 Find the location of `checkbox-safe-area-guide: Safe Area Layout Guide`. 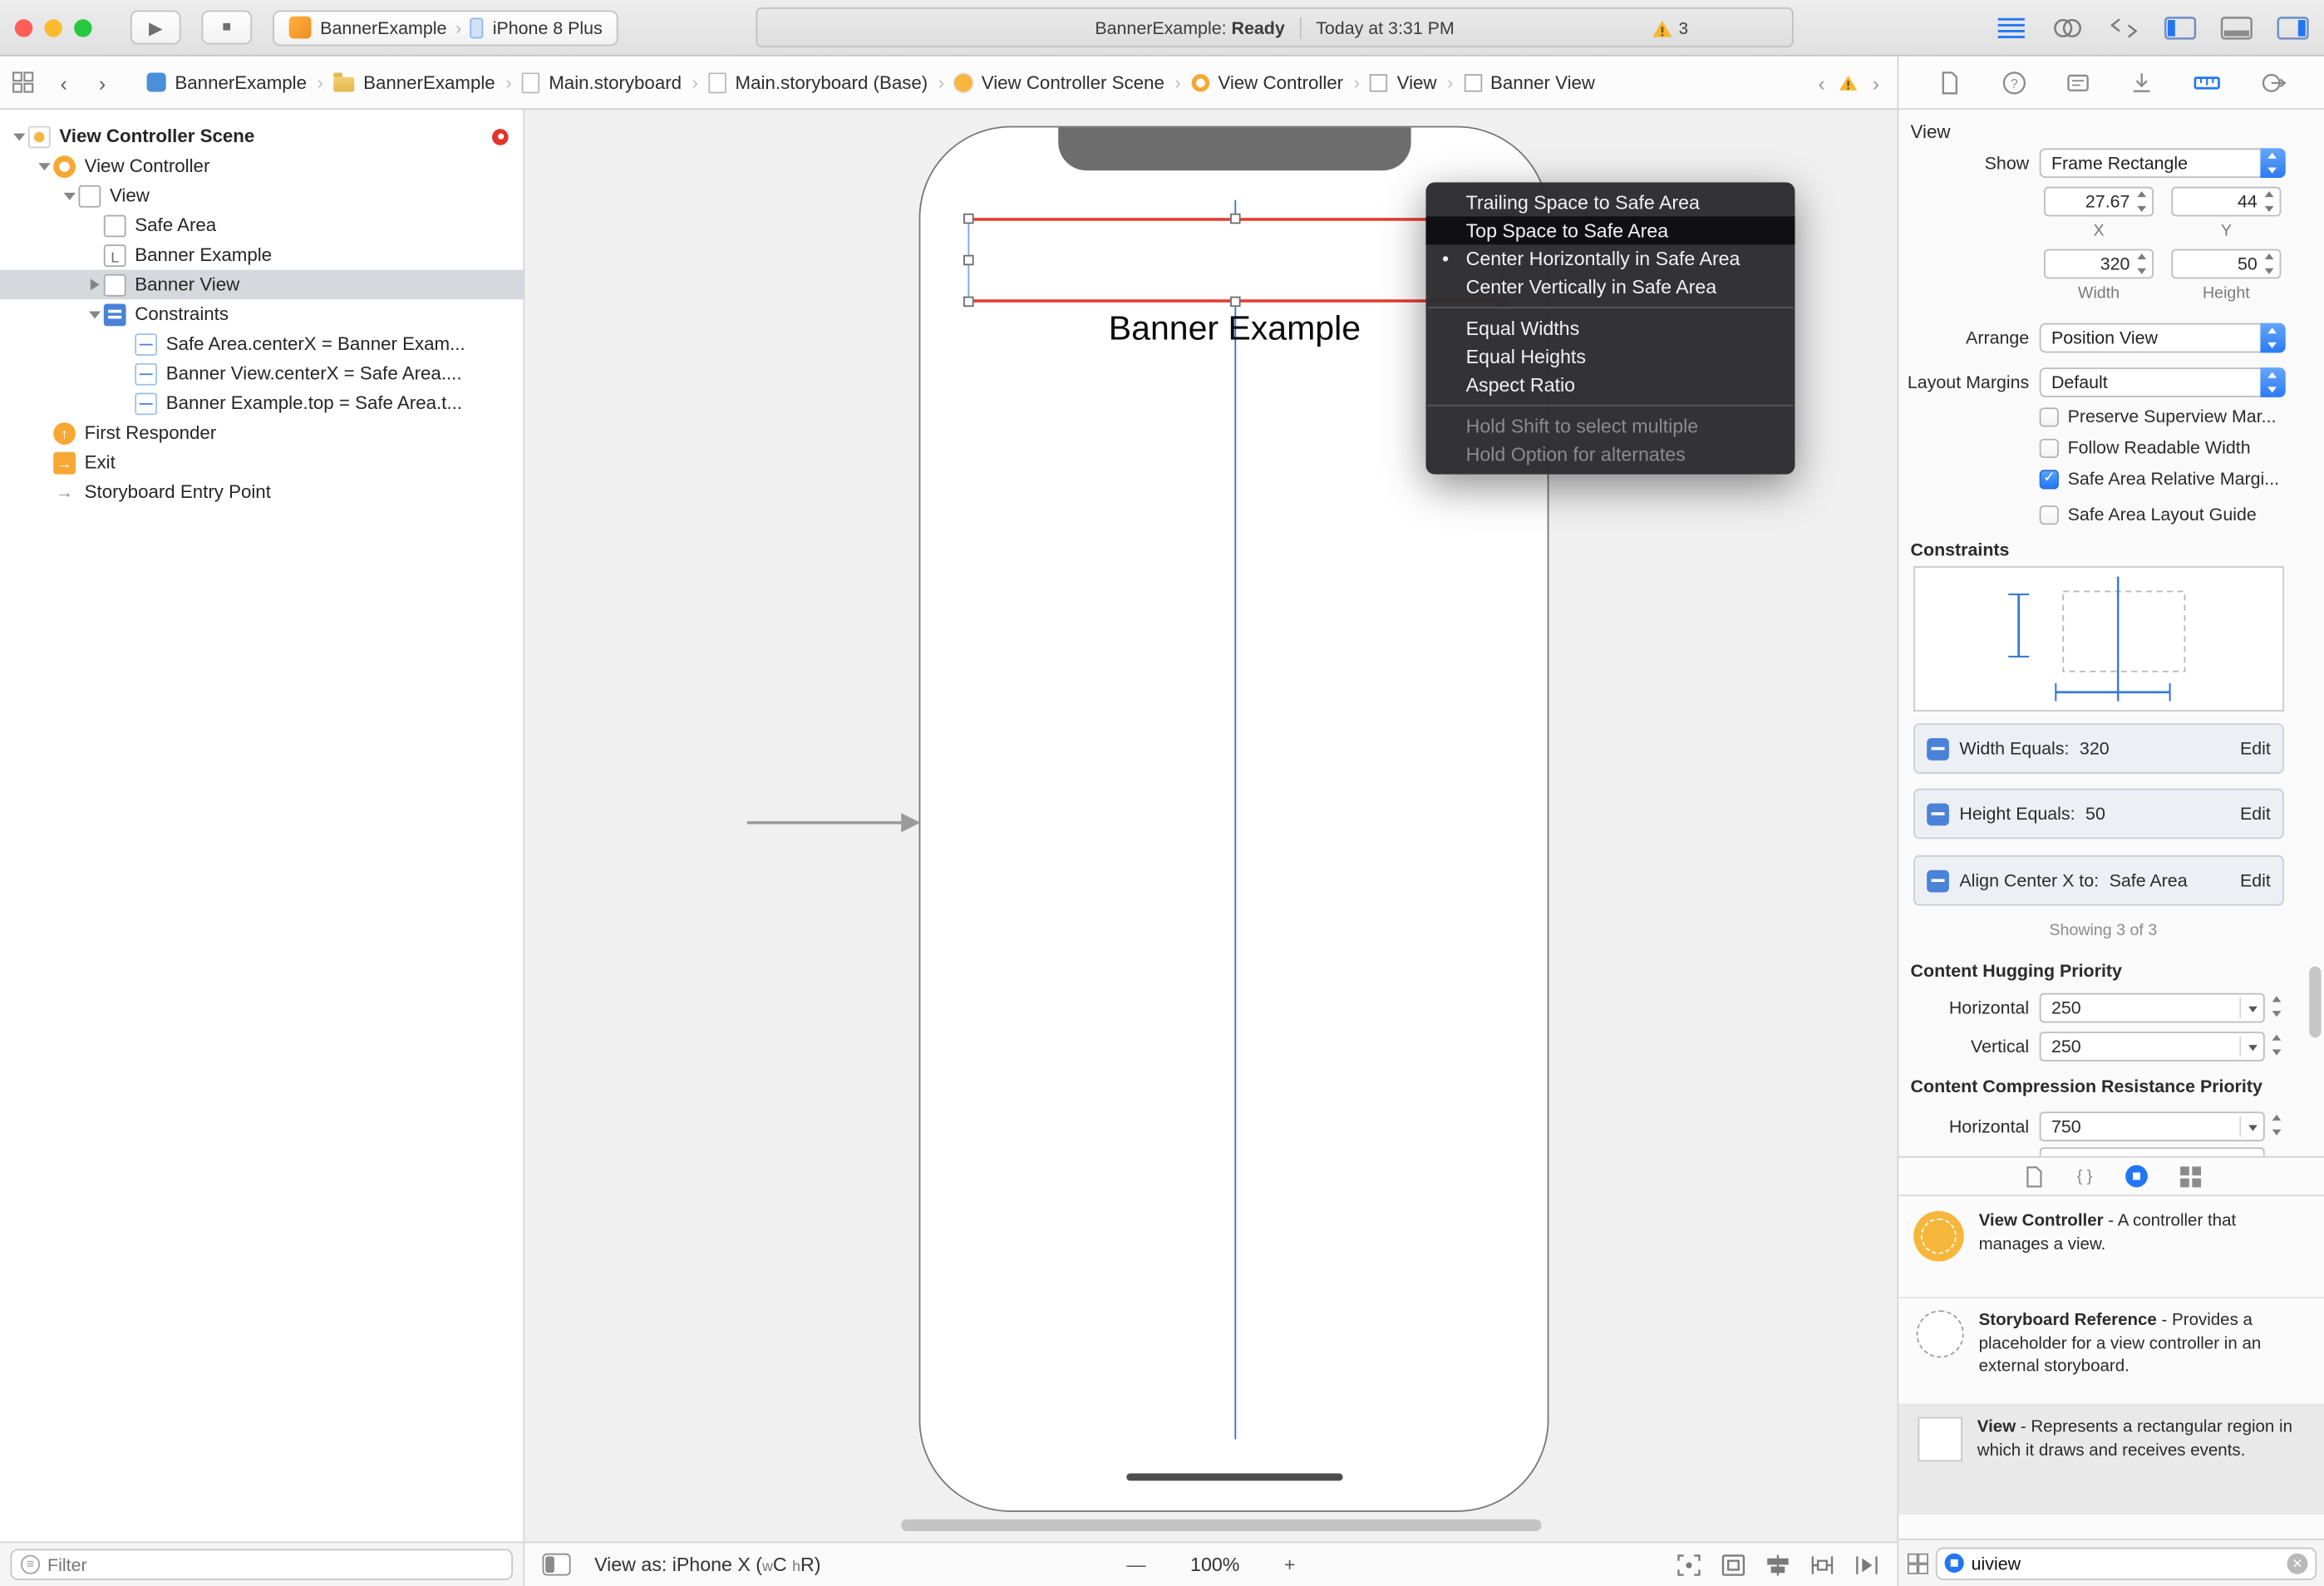

checkbox-safe-area-guide: Safe Area Layout Guide is located at coordinates (2148, 514).